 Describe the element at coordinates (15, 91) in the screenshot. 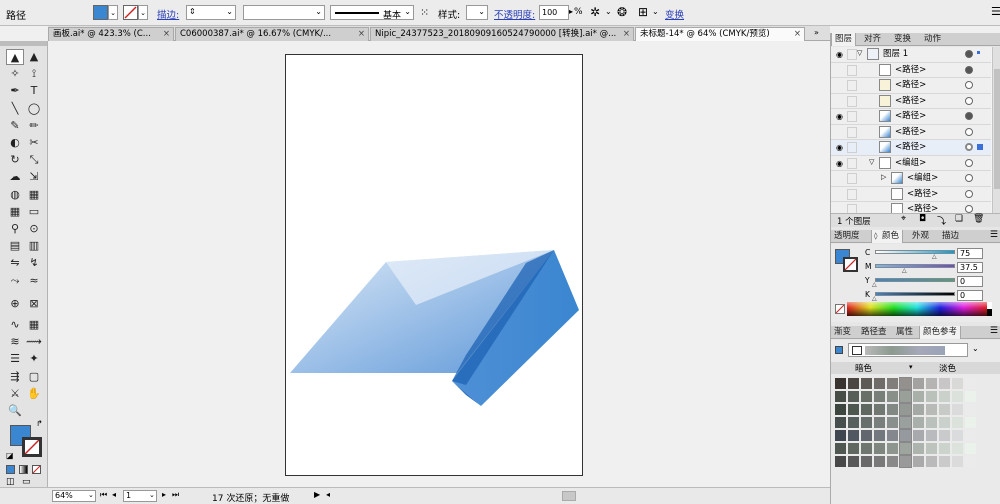

I see `pen-tool-icon: ✒` at that location.